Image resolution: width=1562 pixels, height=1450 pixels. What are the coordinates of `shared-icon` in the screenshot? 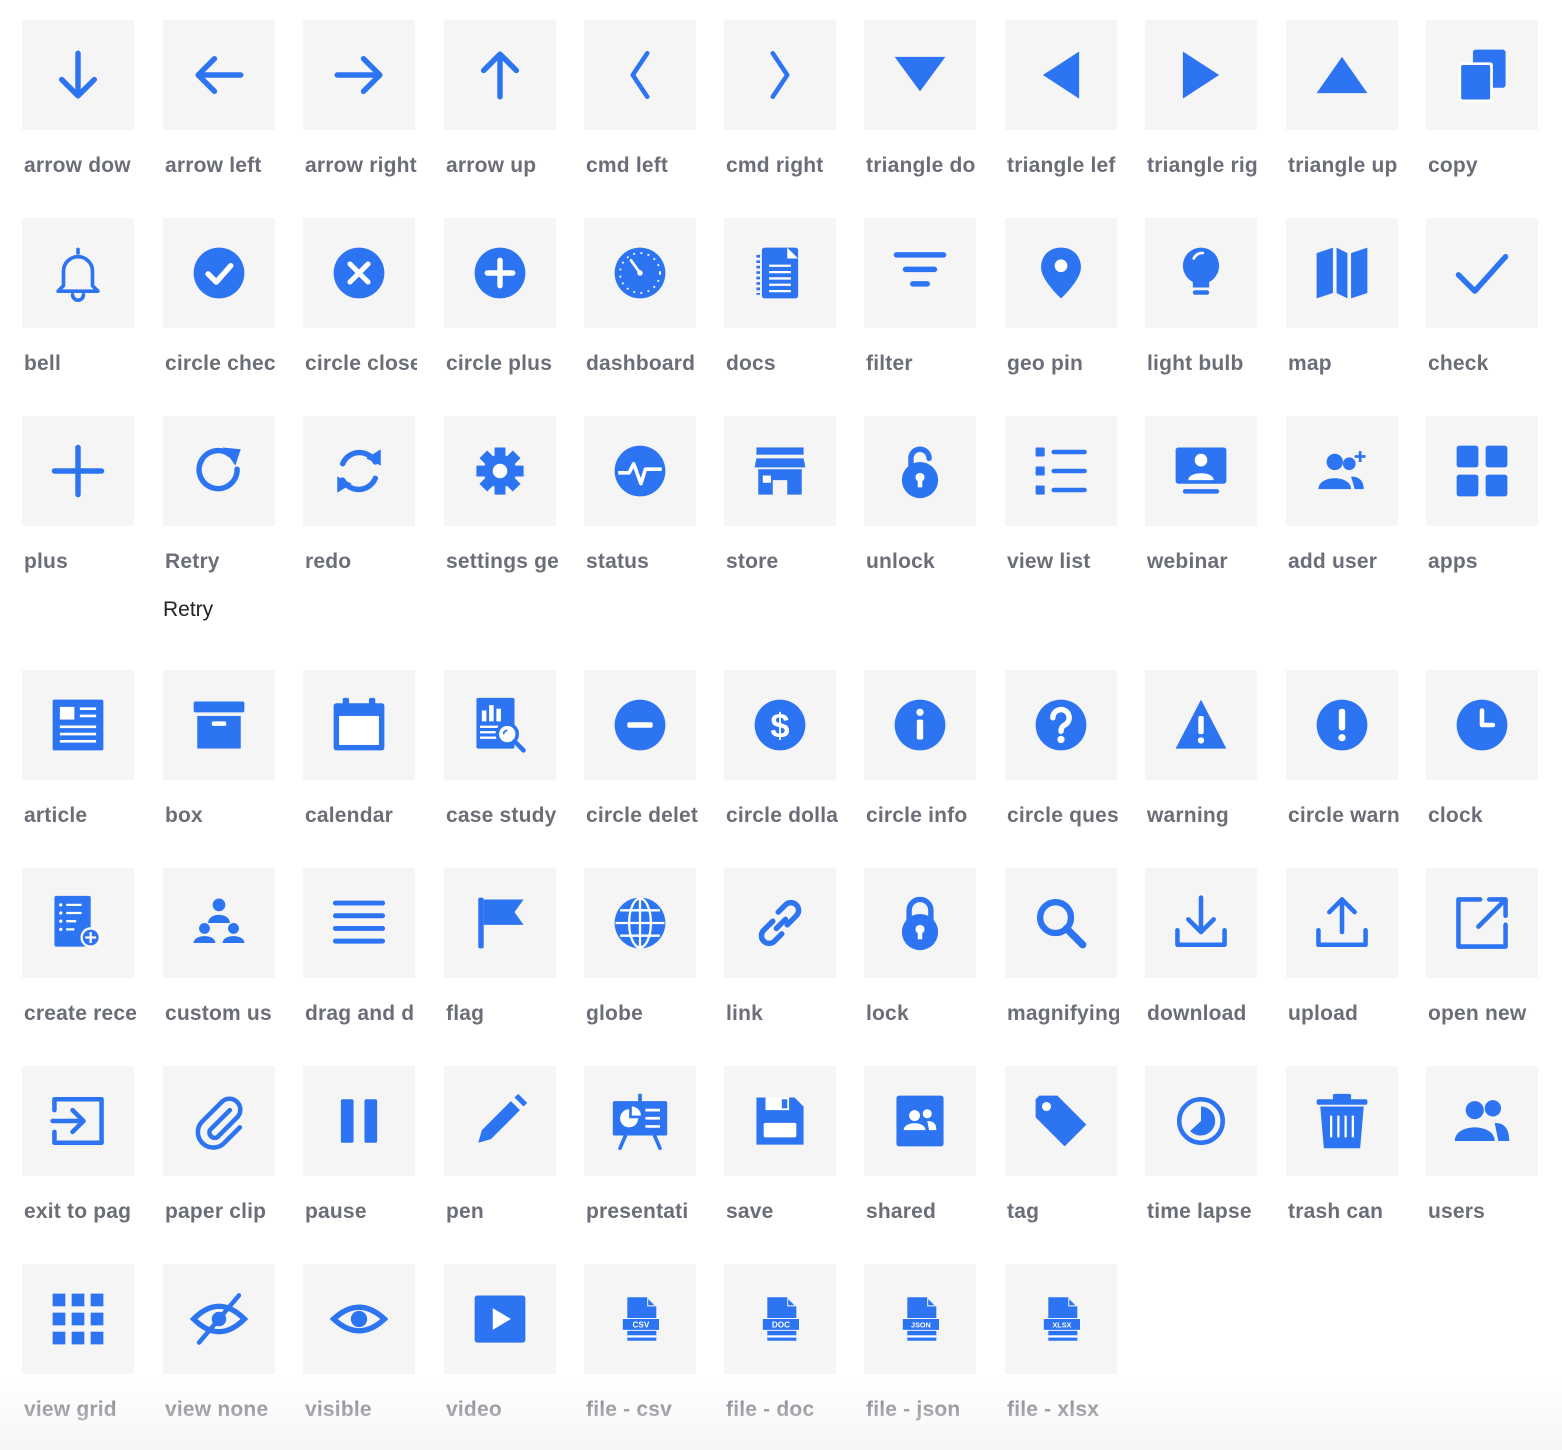 It's located at (920, 1121).